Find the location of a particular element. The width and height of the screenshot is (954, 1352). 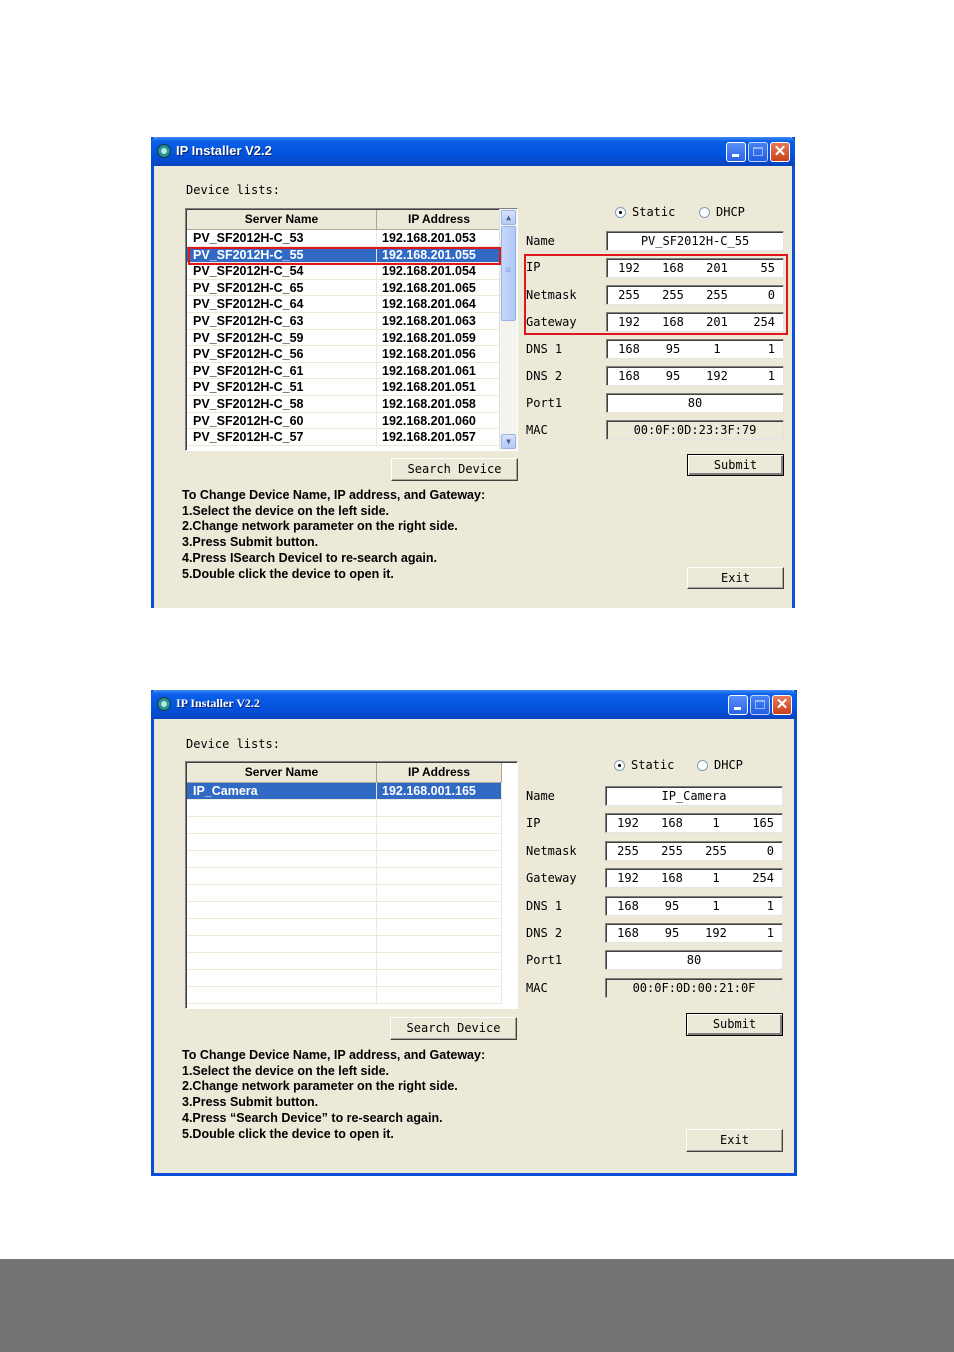

name-field: PV_SF2012H-C_55 is located at coordinates (695, 241).